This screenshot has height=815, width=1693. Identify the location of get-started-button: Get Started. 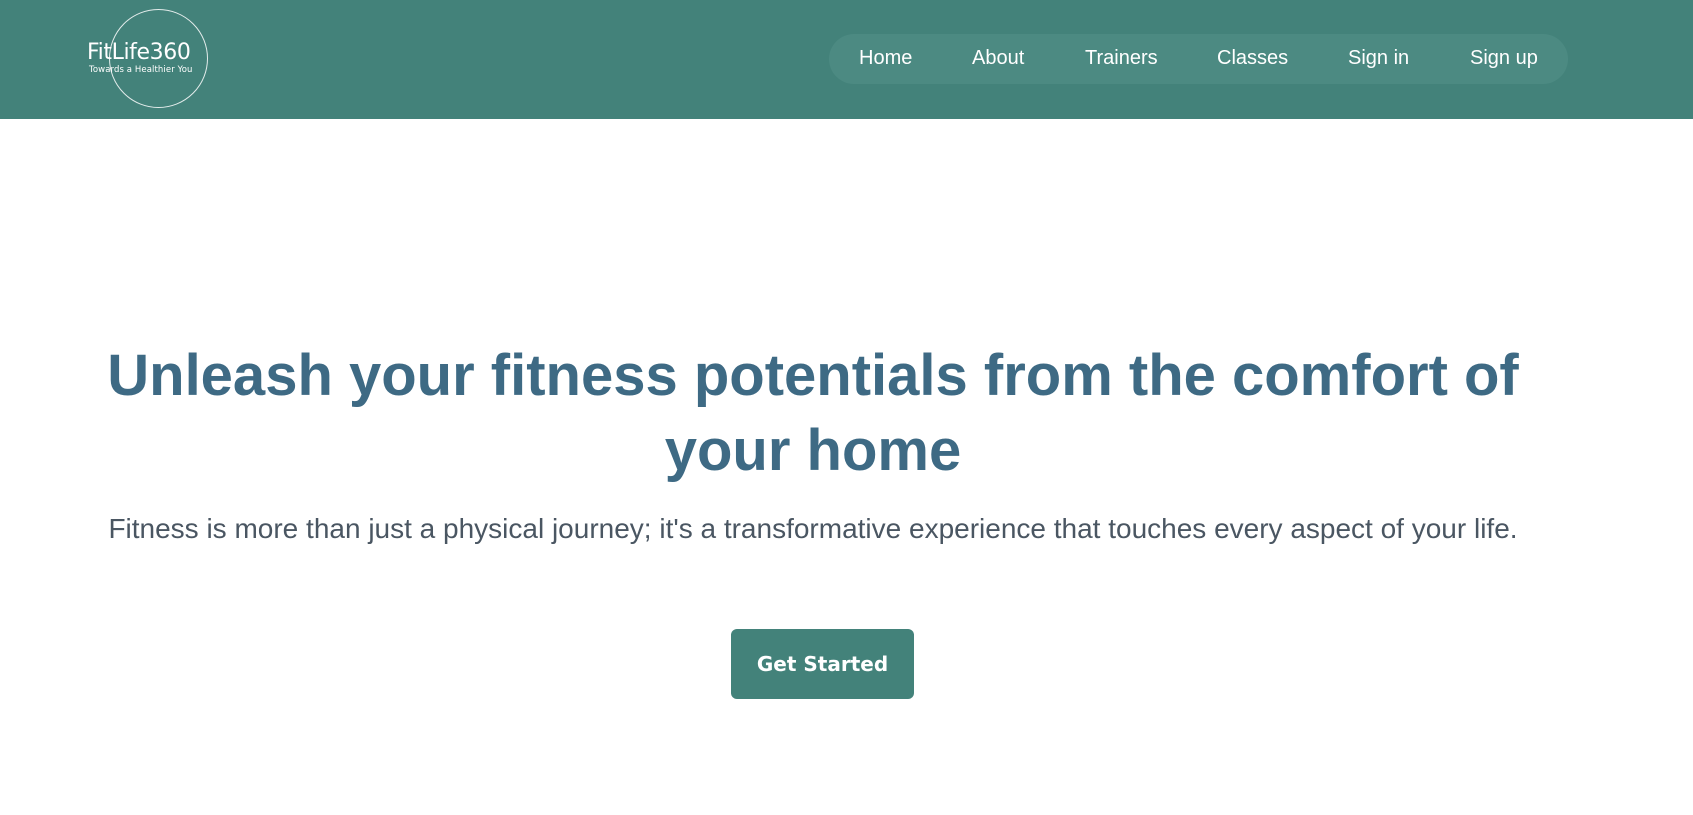
(822, 664).